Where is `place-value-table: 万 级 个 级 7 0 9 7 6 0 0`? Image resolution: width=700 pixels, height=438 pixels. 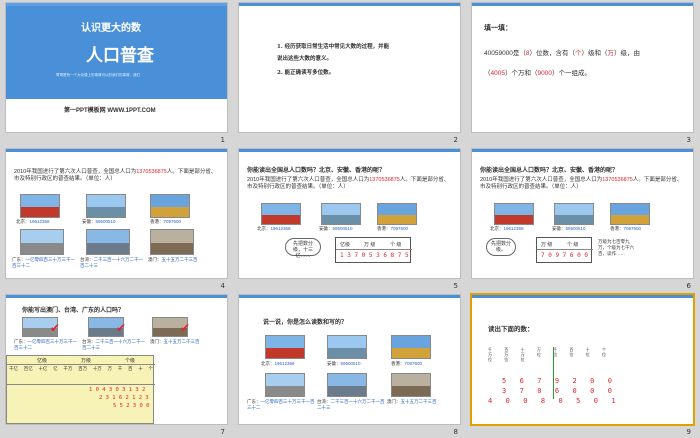
place-value-table: 万 级 个 级 7 0 9 7 6 0 0 is located at coordinates (564, 250).